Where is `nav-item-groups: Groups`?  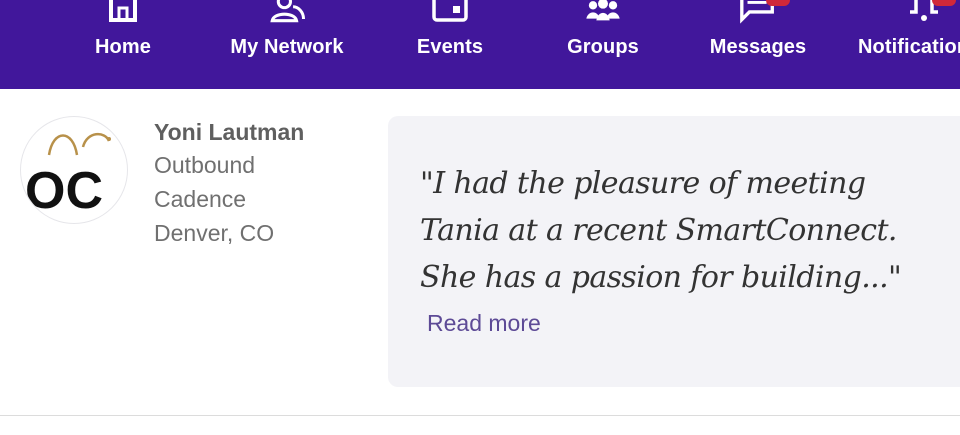
nav-item-groups: Groups is located at coordinates (603, 44).